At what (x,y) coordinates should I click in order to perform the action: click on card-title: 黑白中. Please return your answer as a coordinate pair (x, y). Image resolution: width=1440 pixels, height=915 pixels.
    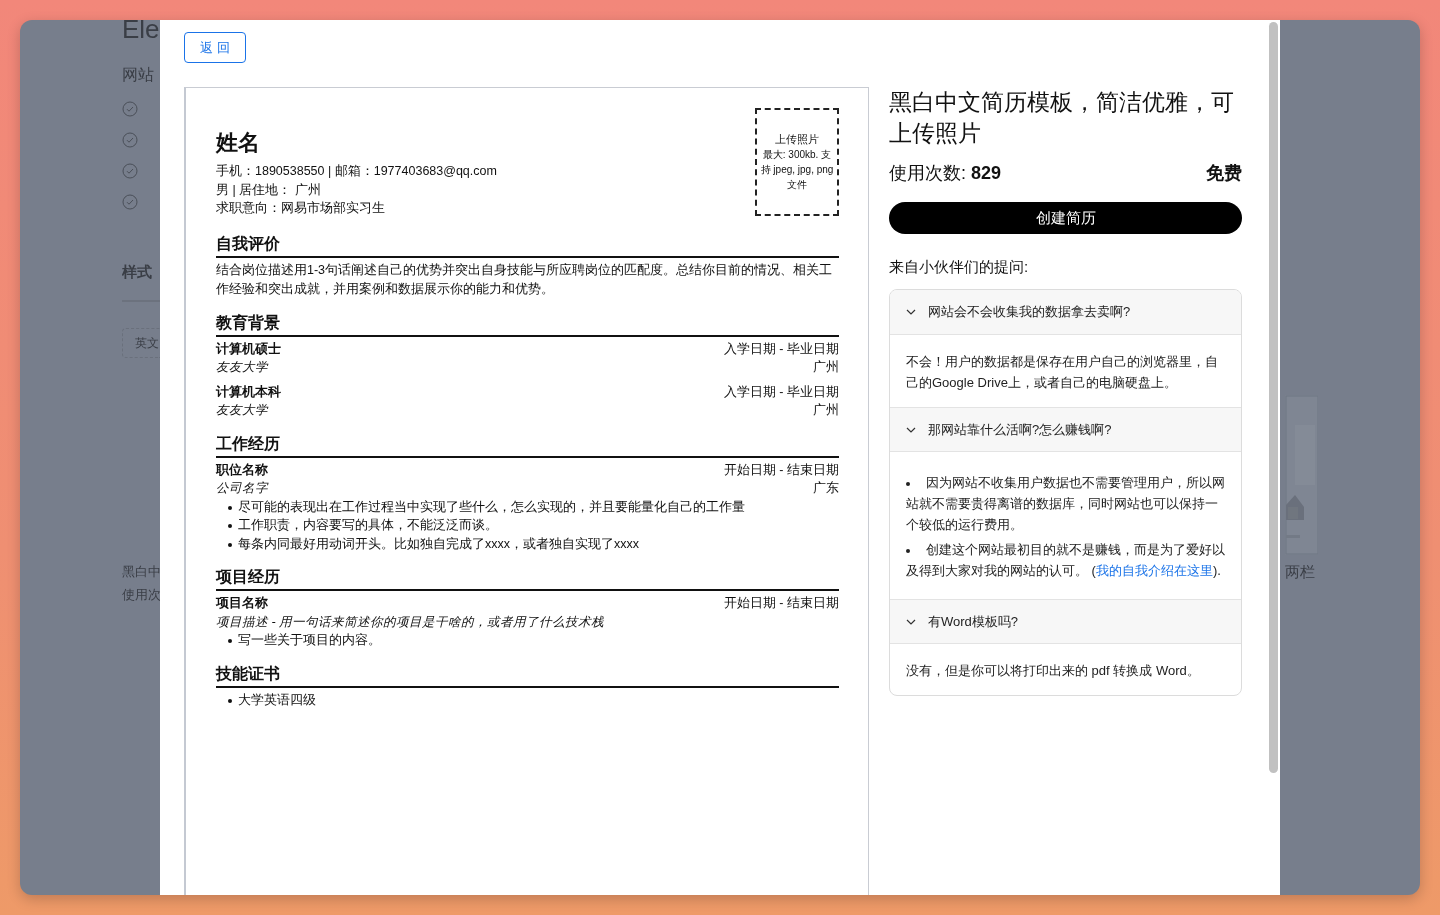
    Looking at the image, I should click on (141, 572).